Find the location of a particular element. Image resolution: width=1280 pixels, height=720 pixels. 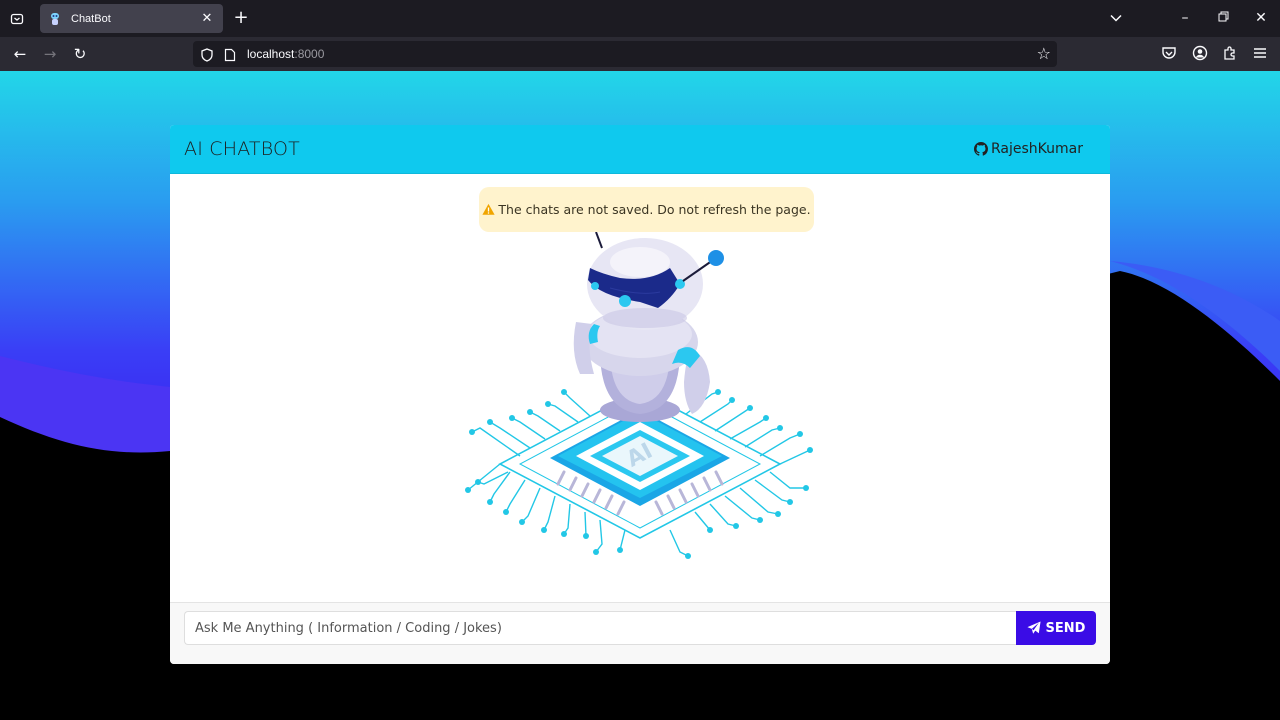

forward-icon: → is located at coordinates (50, 54).